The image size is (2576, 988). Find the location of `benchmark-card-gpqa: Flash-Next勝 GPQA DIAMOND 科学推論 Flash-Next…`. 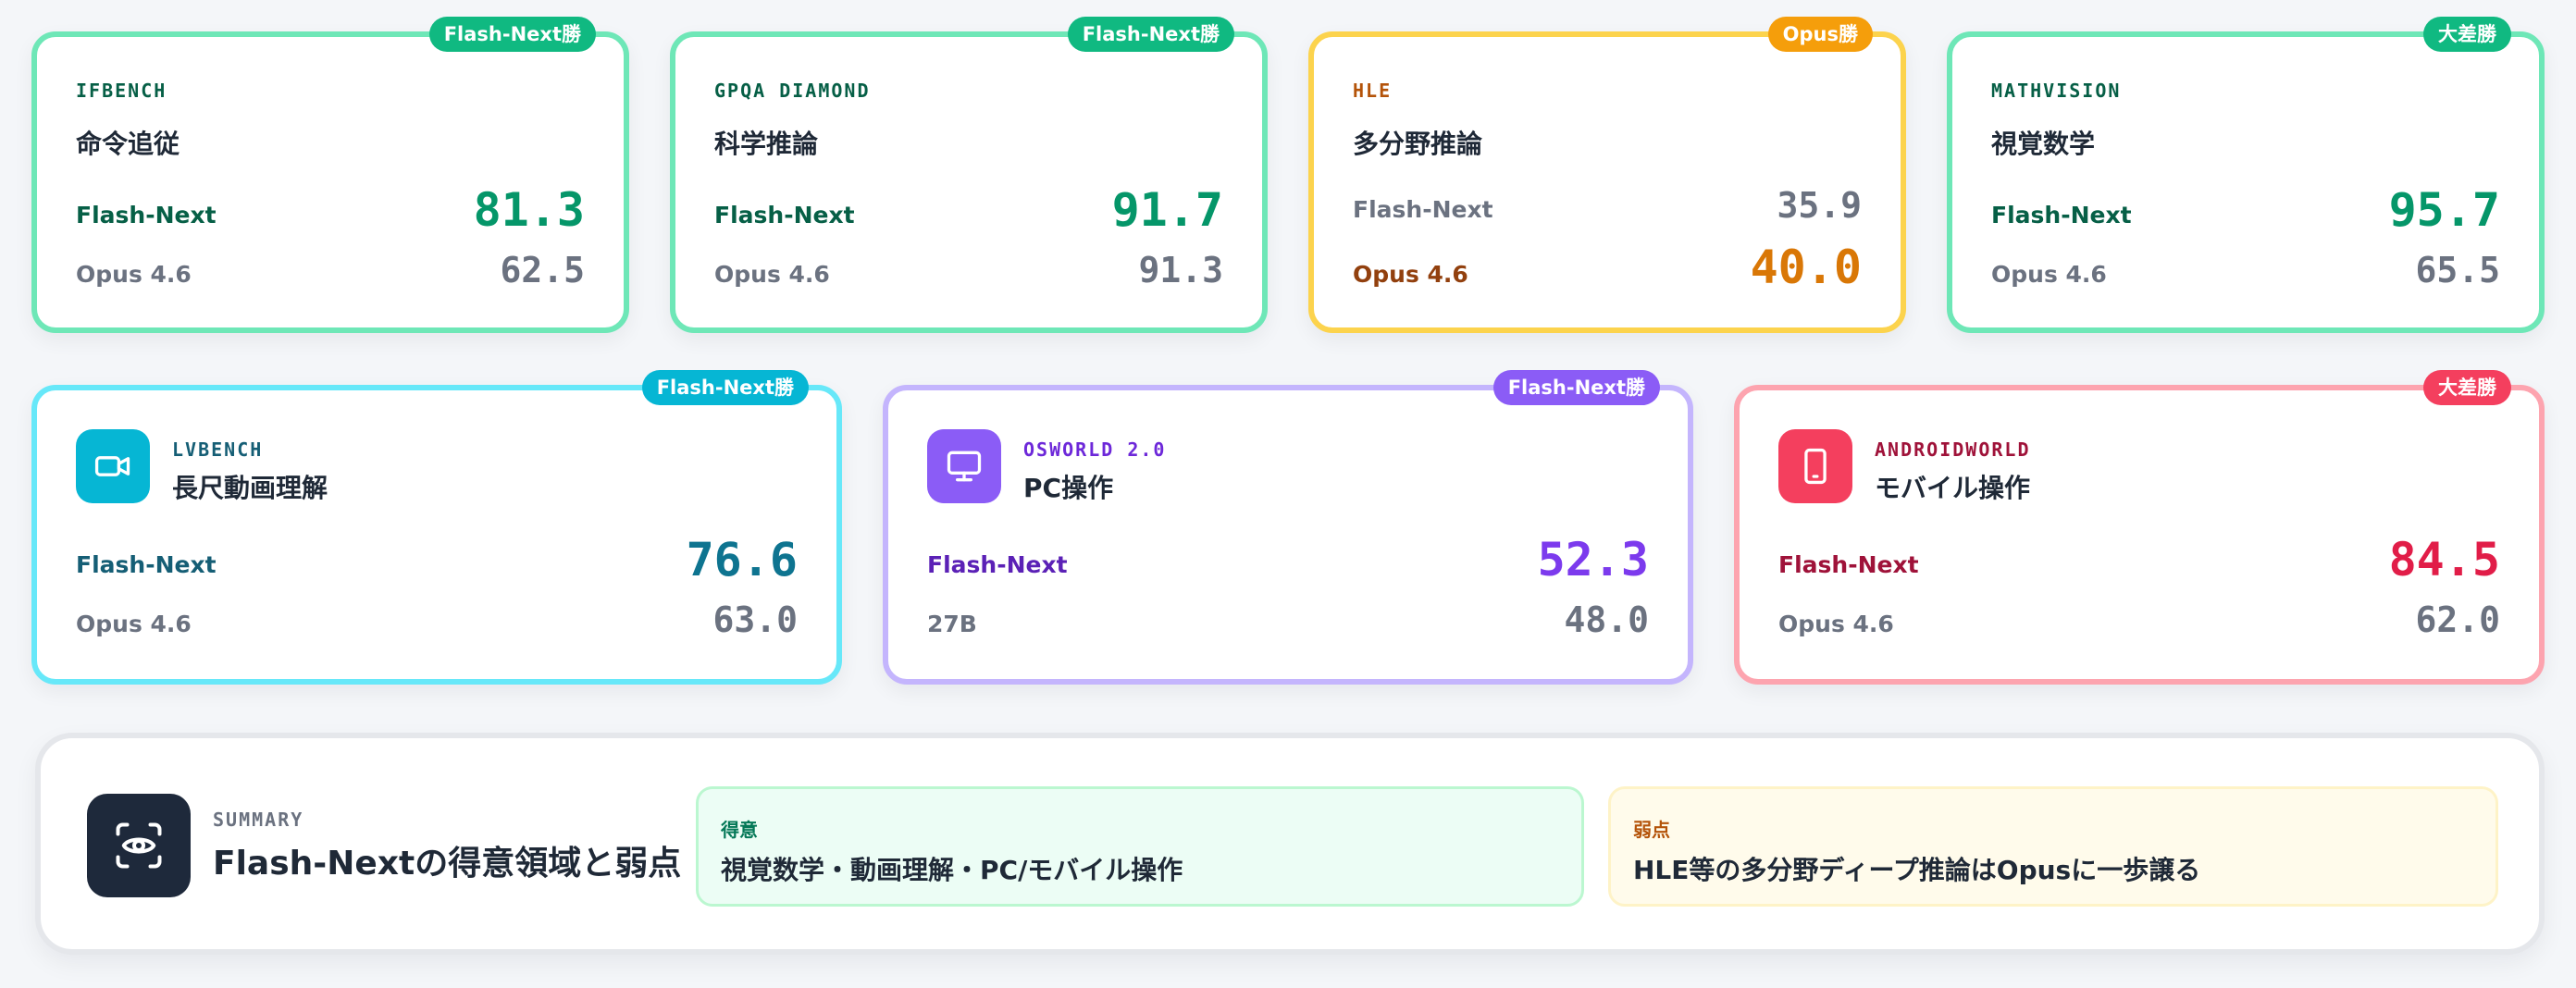

benchmark-card-gpqa: Flash-Next勝 GPQA DIAMOND 科学推論 Flash-Next… is located at coordinates (969, 175).